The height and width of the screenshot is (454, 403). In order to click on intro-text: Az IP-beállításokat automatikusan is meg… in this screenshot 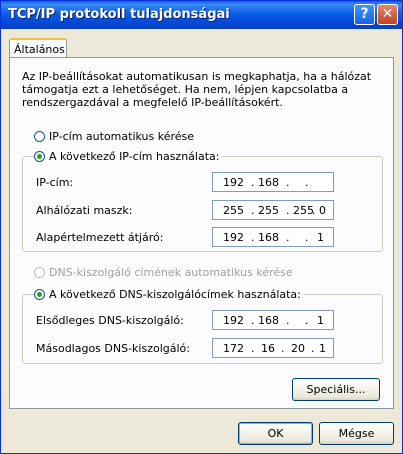, I will do `click(197, 89)`.